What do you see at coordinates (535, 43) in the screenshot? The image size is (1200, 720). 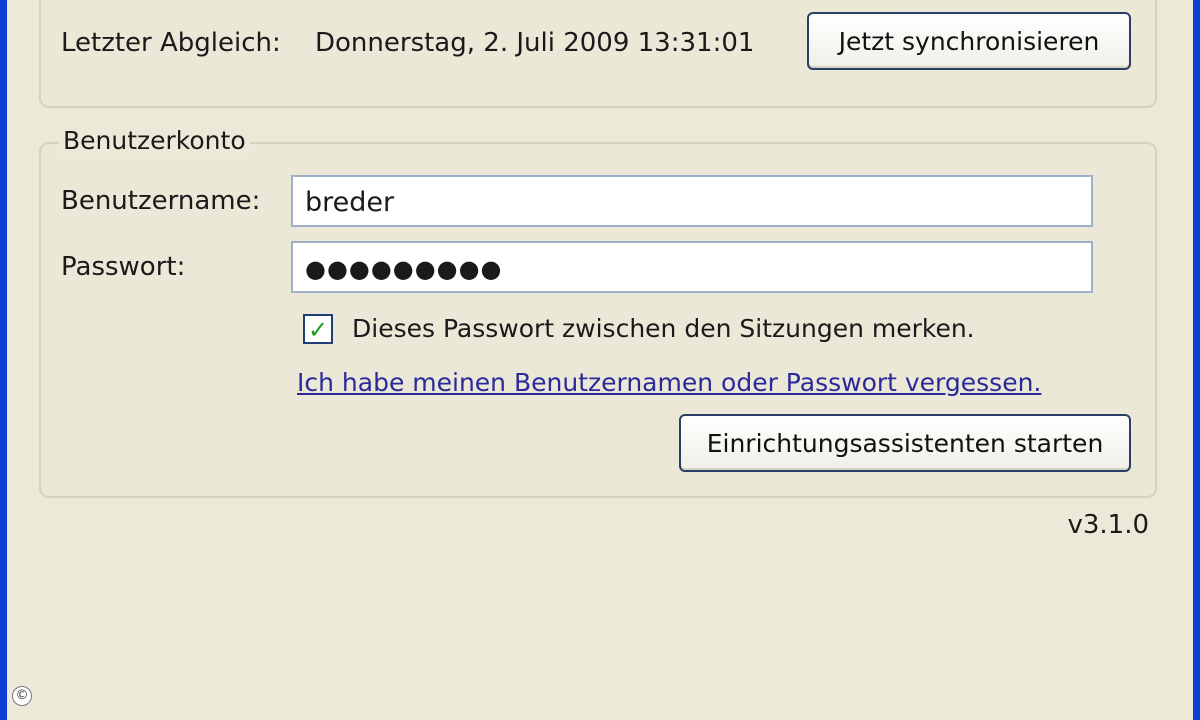 I see `last-sync-timestamp: Donnerstag, 2. Juli 2009 13:31:01` at bounding box center [535, 43].